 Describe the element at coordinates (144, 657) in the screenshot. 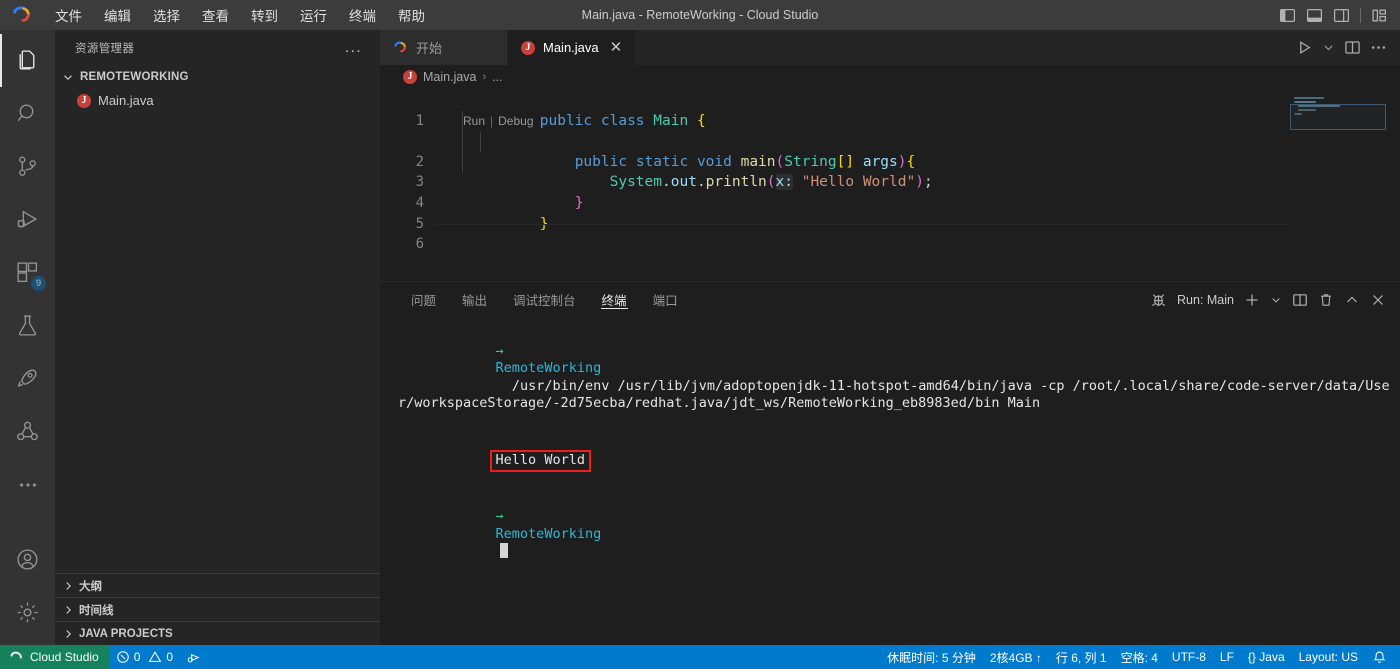

I see `status-problems: 0 0` at that location.